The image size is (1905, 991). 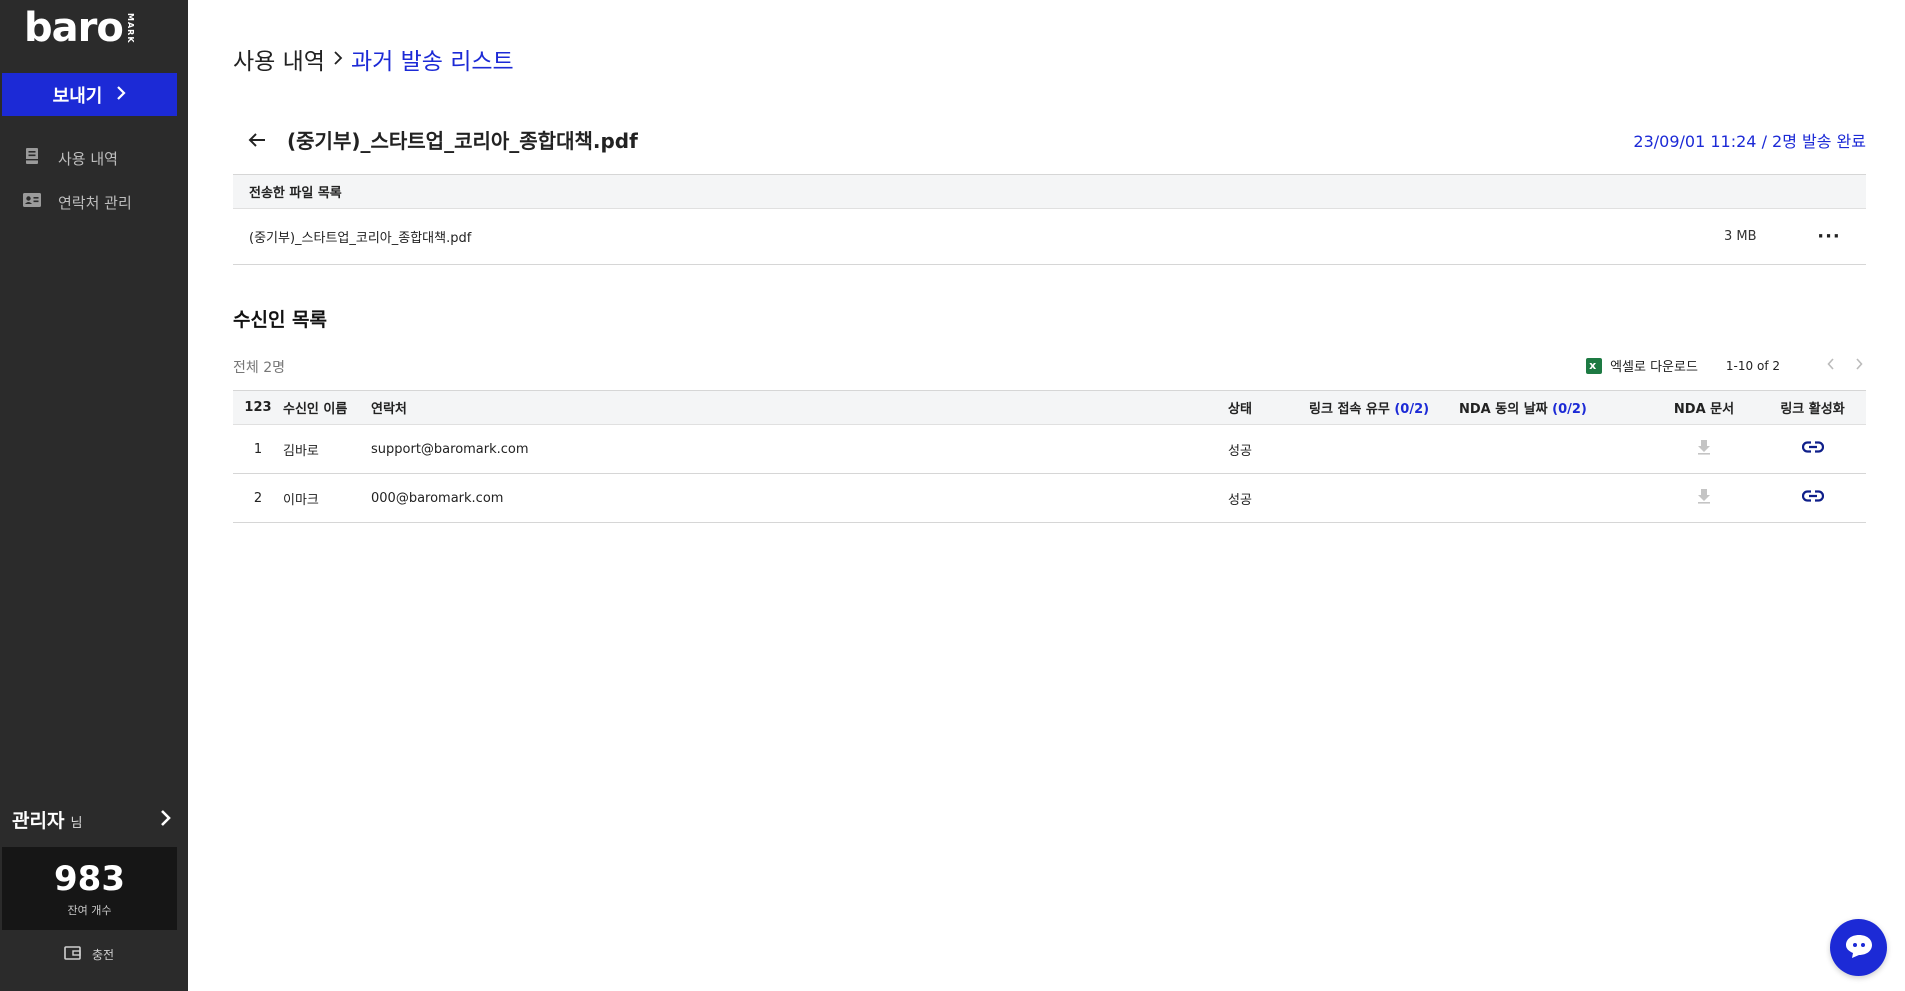 I want to click on file-row: (중기부)_스타트업_코리아_종합대책.pdf 3 MB ···, so click(x=1049, y=237).